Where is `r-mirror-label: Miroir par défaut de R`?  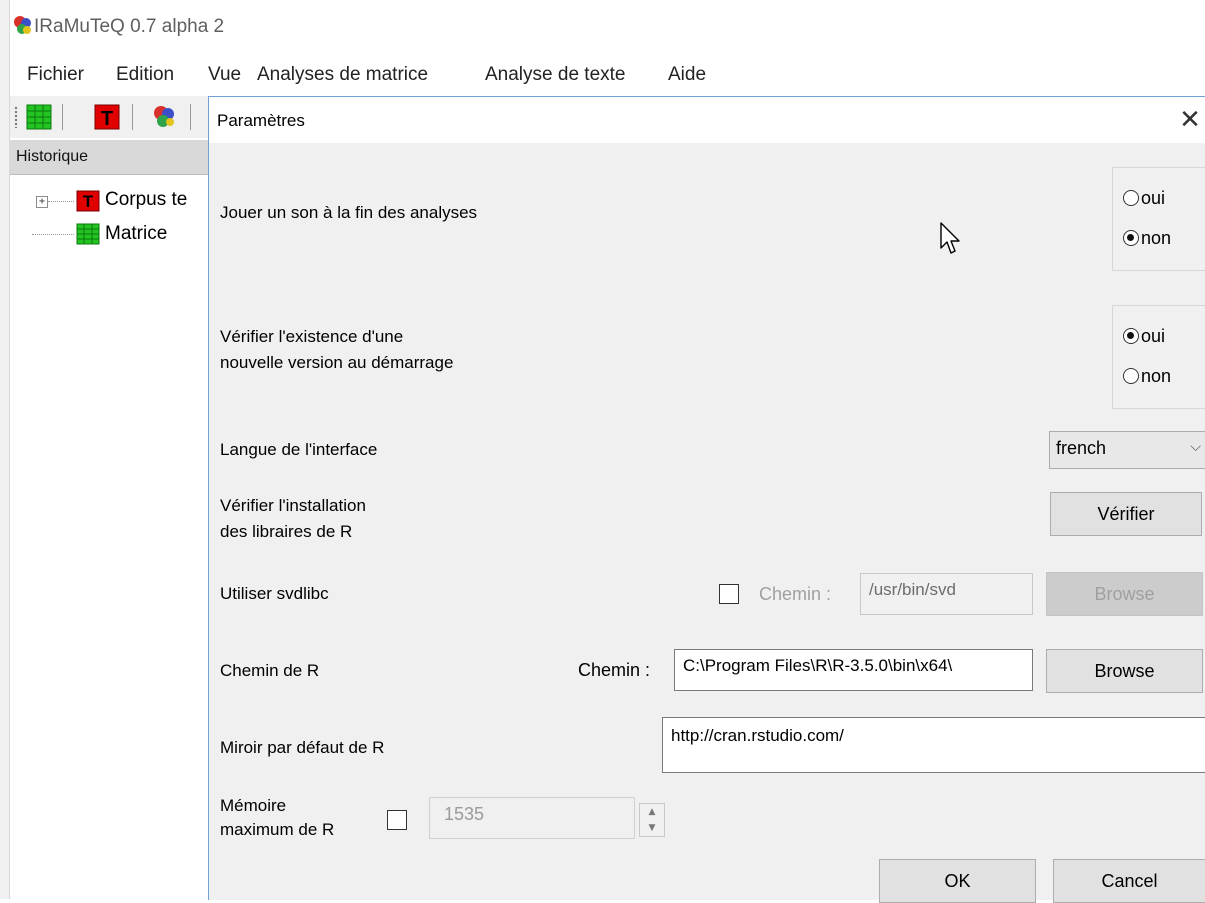
r-mirror-label: Miroir par défaut de R is located at coordinates (302, 747).